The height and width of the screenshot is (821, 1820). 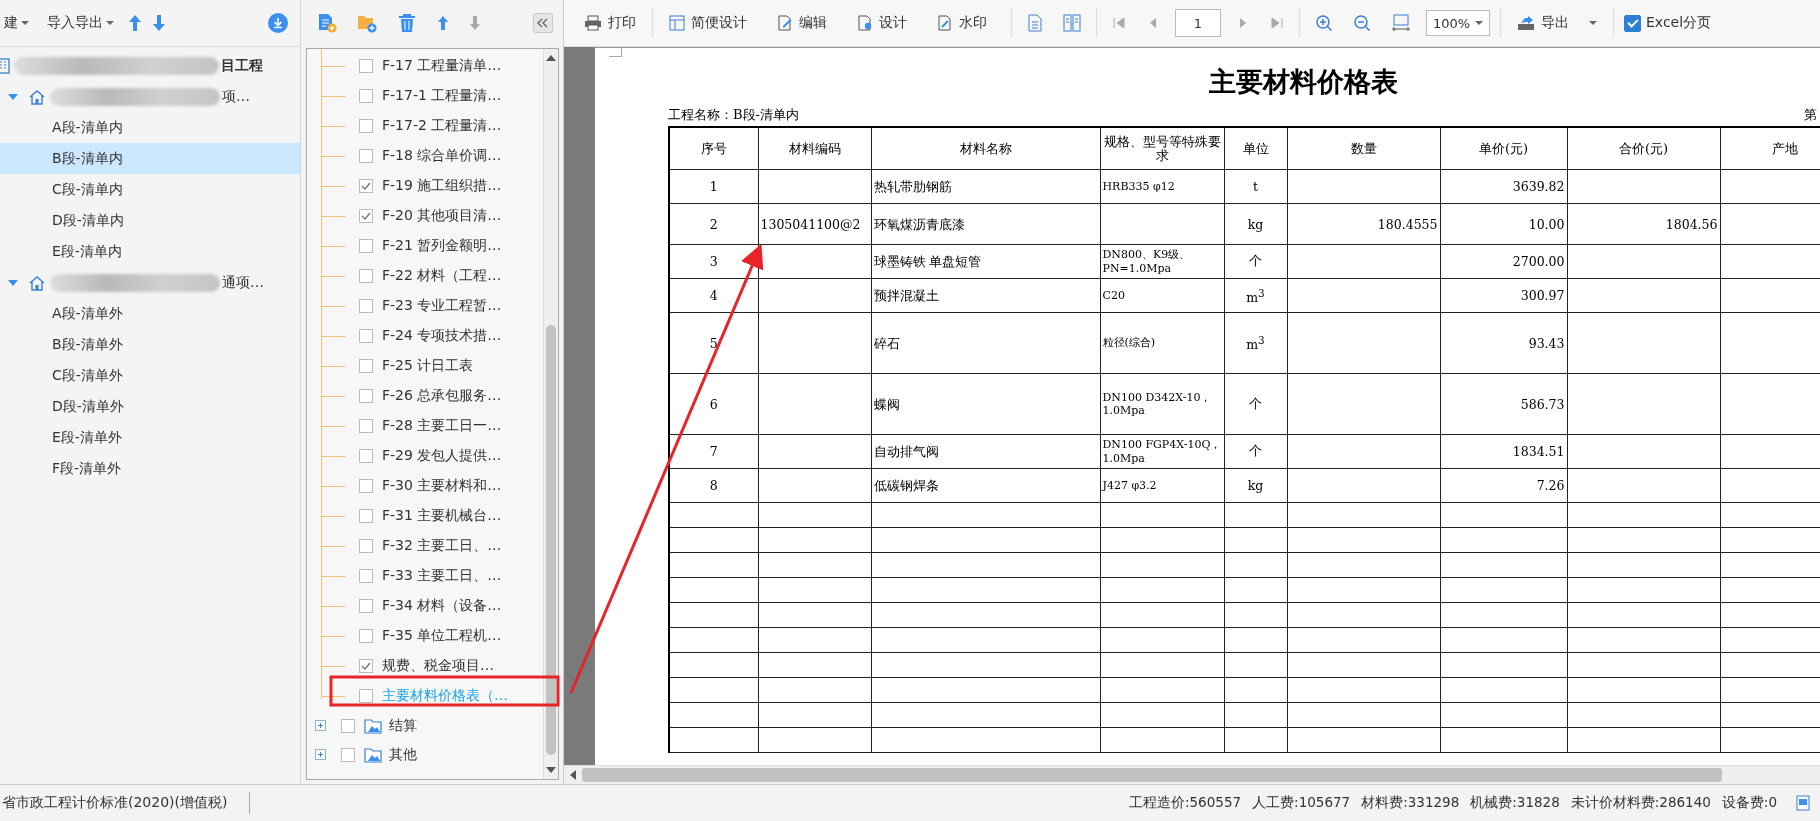 What do you see at coordinates (1362, 23) in the screenshot?
I see `zoom-out-icon` at bounding box center [1362, 23].